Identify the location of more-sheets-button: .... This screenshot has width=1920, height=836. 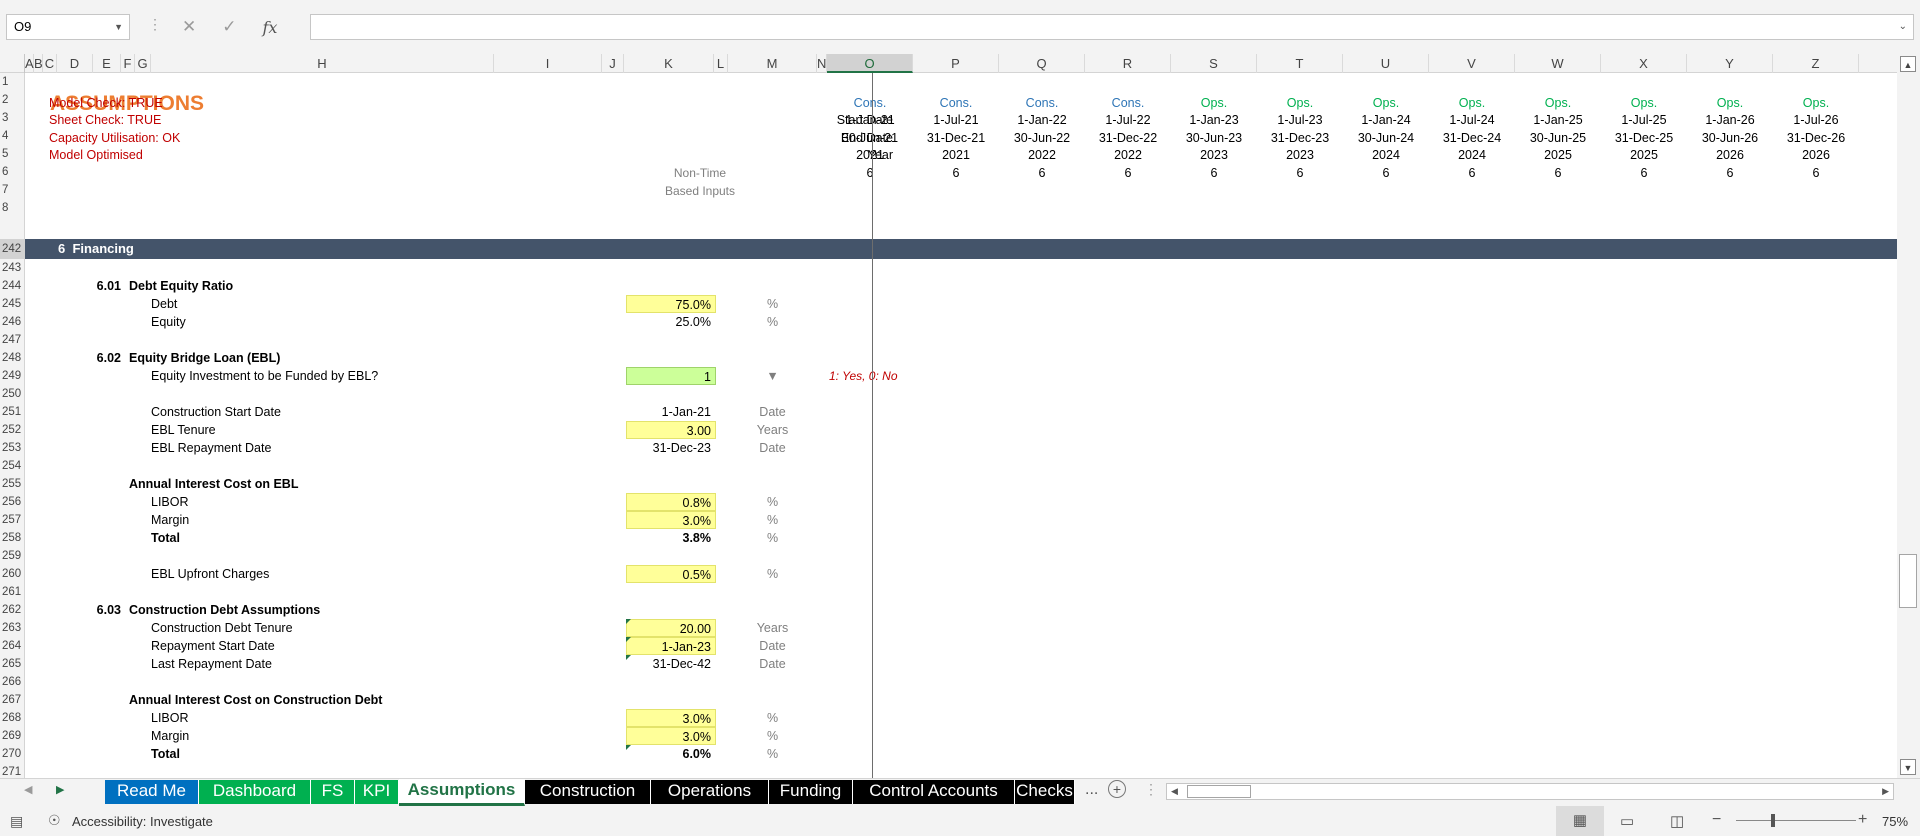
(1091, 790).